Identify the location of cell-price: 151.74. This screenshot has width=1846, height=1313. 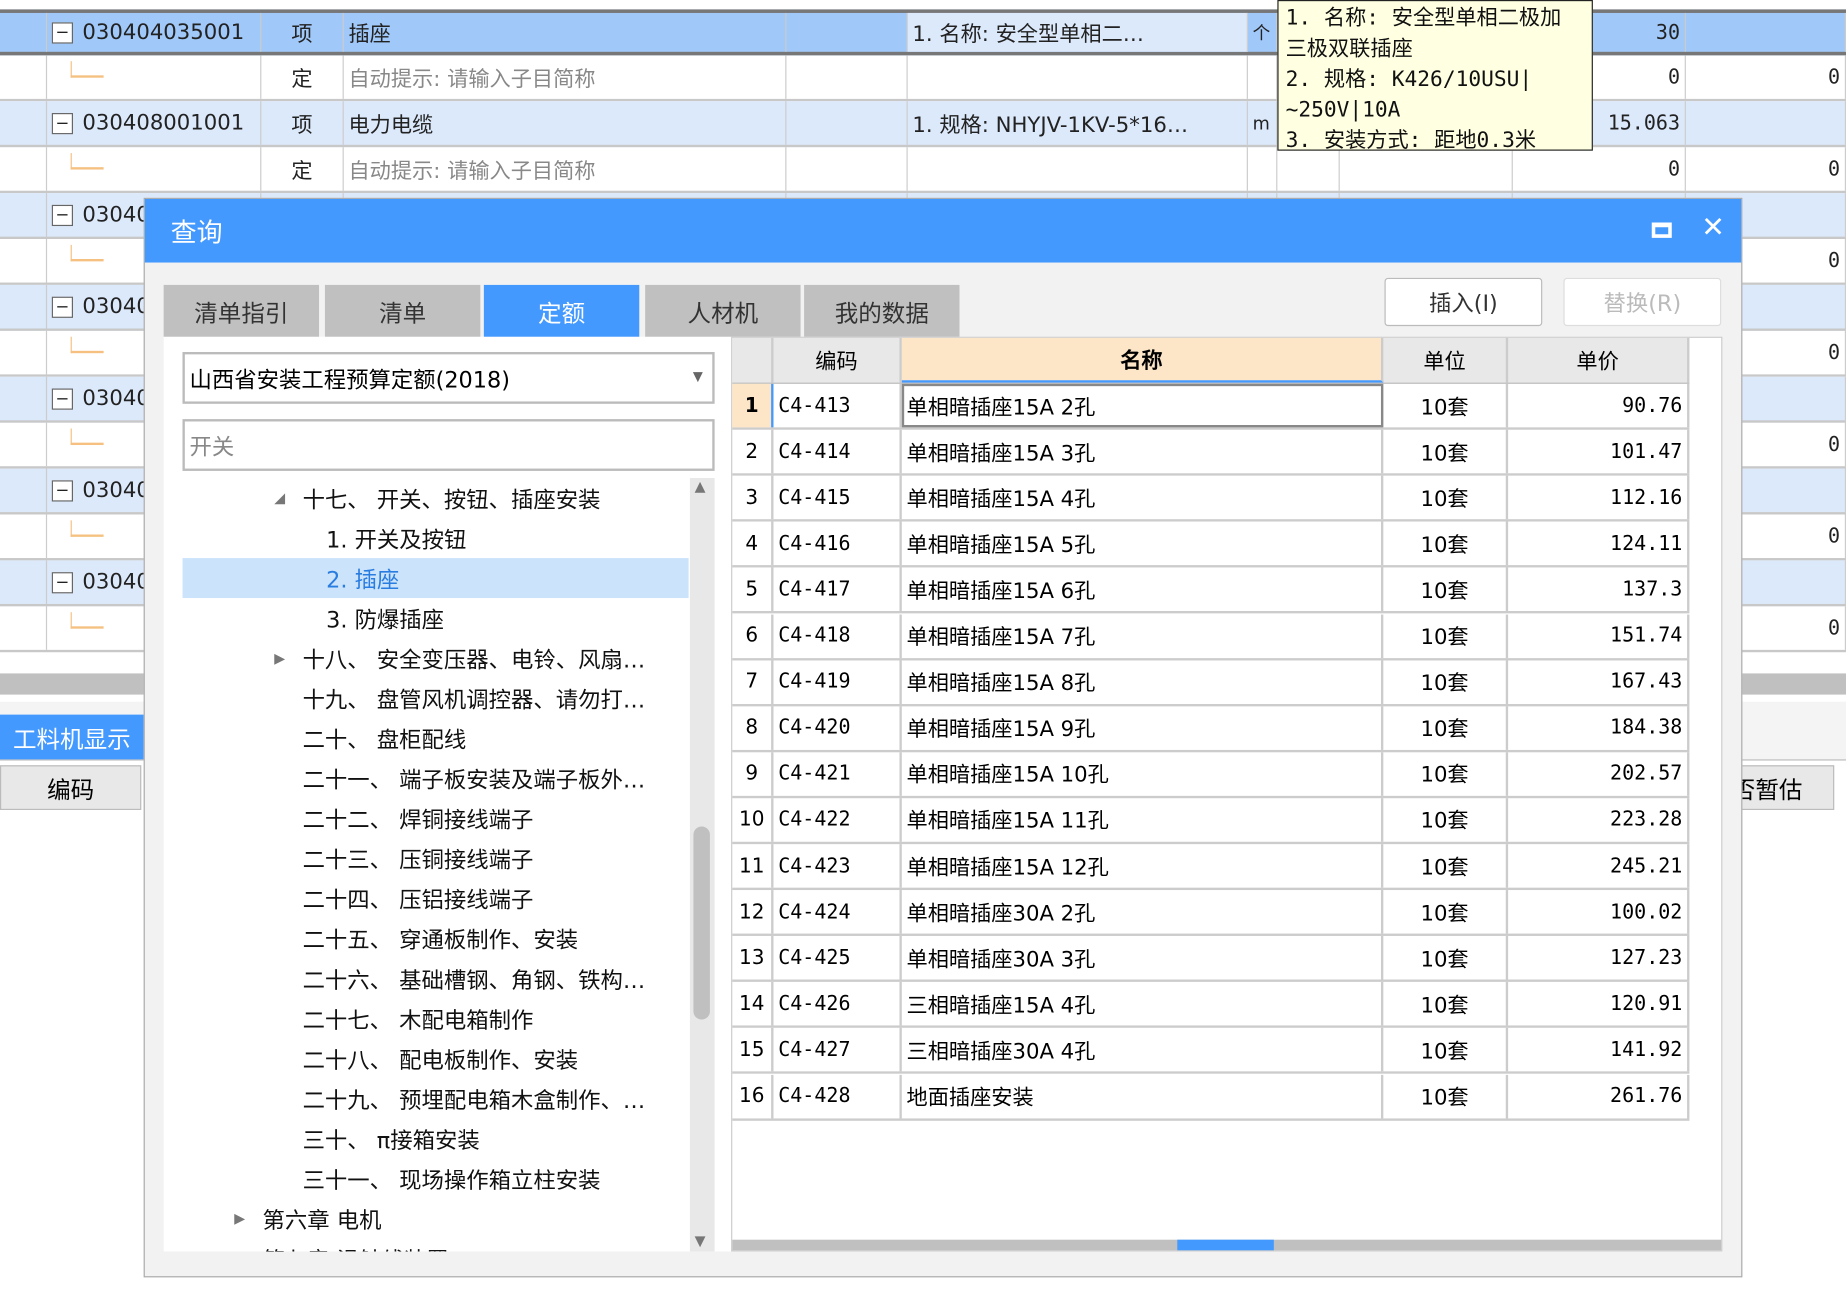
(1599, 635).